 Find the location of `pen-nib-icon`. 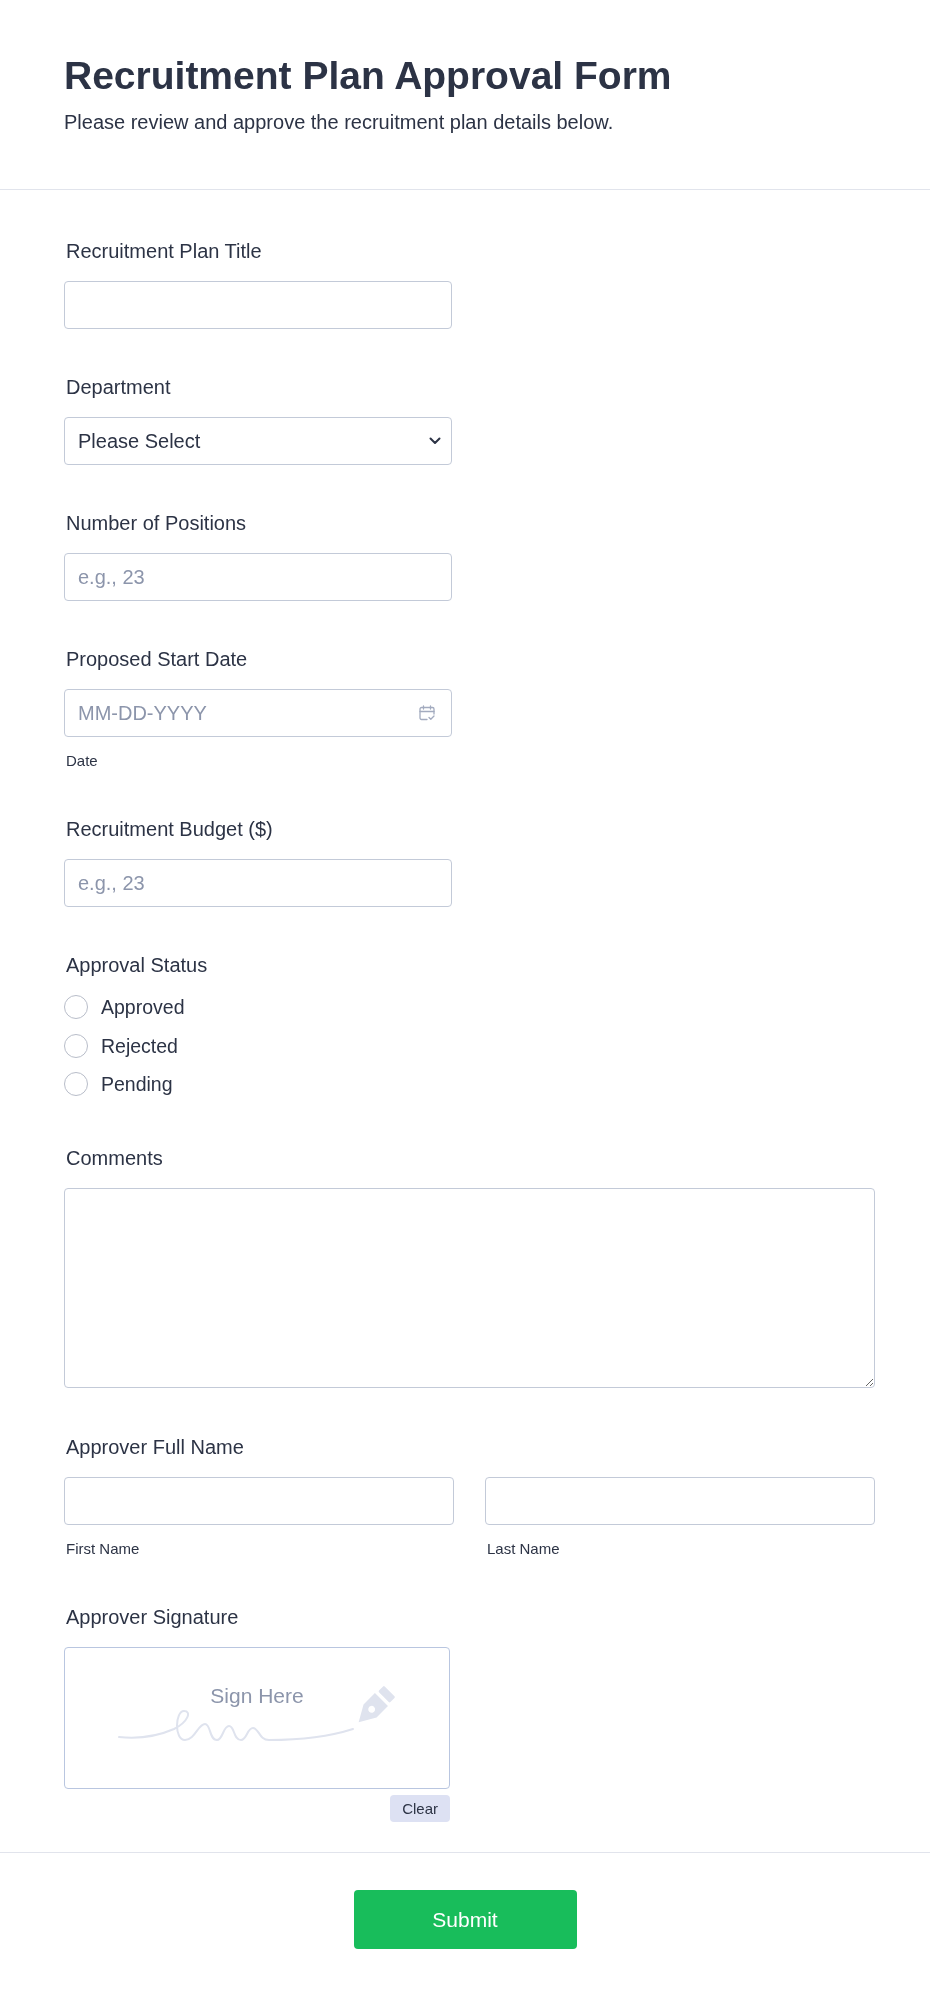

pen-nib-icon is located at coordinates (377, 1704).